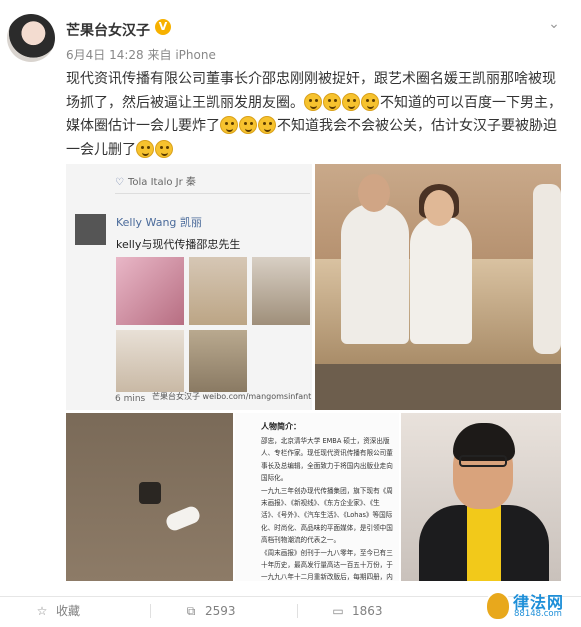 The image size is (581, 627). I want to click on slipper, so click(183, 518).